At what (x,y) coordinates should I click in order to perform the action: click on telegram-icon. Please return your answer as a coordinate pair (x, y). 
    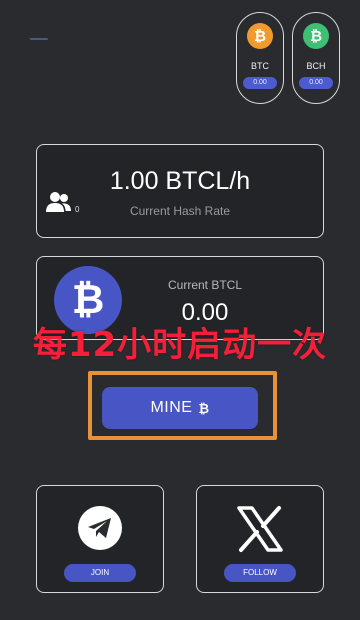
    Looking at the image, I should click on (100, 528).